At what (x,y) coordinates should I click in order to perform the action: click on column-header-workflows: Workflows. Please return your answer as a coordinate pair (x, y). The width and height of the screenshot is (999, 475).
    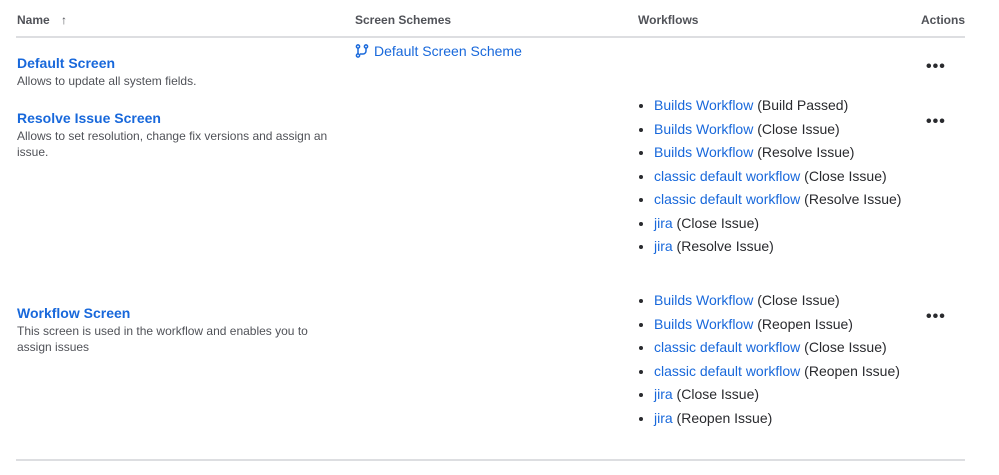
    Looking at the image, I should click on (668, 20).